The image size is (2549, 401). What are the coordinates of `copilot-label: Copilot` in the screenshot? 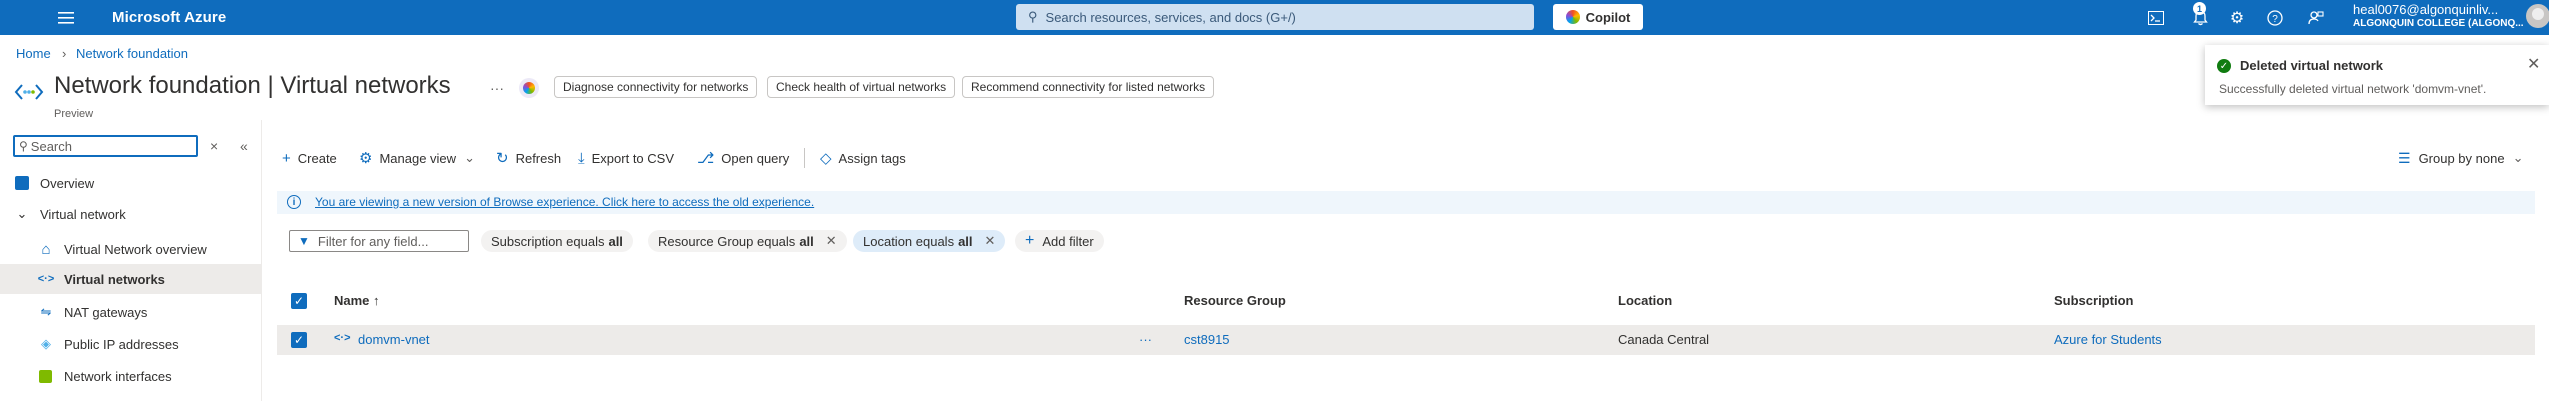 It's located at (1608, 17).